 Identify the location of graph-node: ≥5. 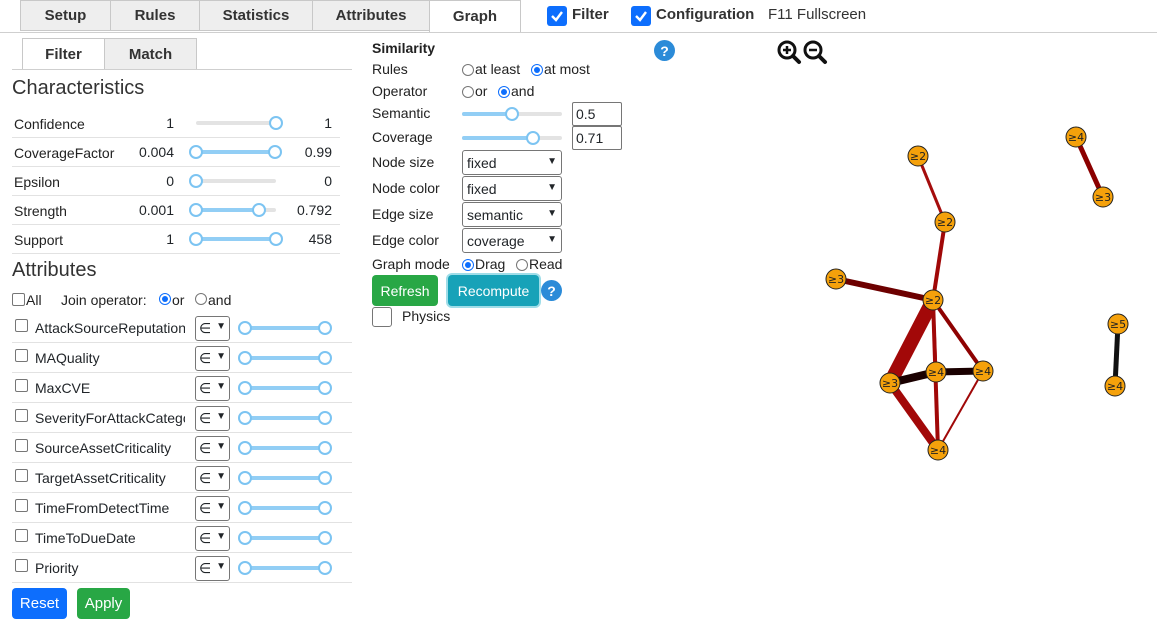
(1118, 324).